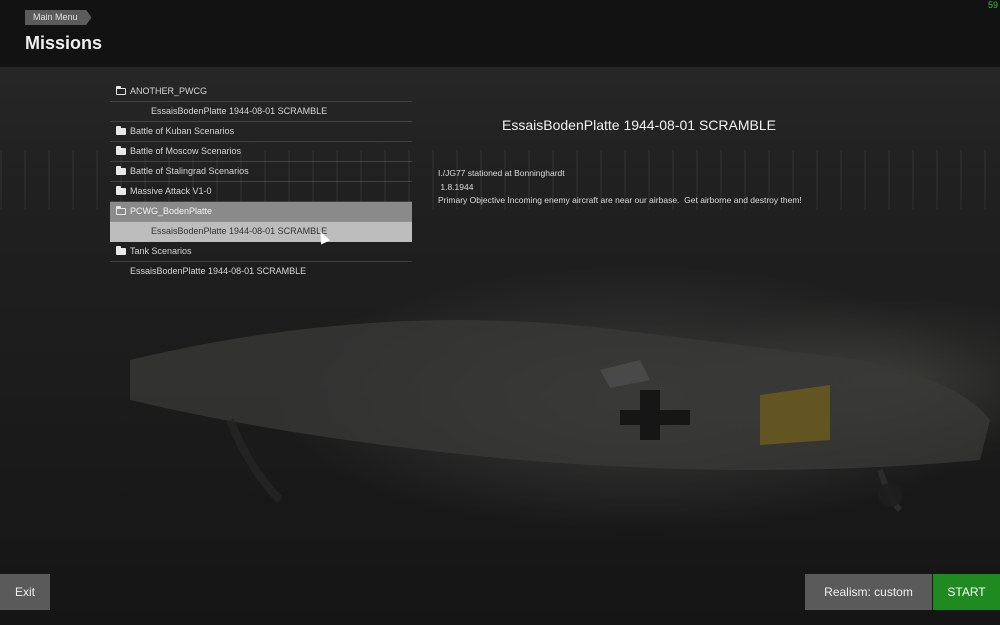 This screenshot has width=1000, height=625. What do you see at coordinates (501, 173) in the screenshot?
I see `mission-unit-line: I./JG77 stationed at Bonninghardt` at bounding box center [501, 173].